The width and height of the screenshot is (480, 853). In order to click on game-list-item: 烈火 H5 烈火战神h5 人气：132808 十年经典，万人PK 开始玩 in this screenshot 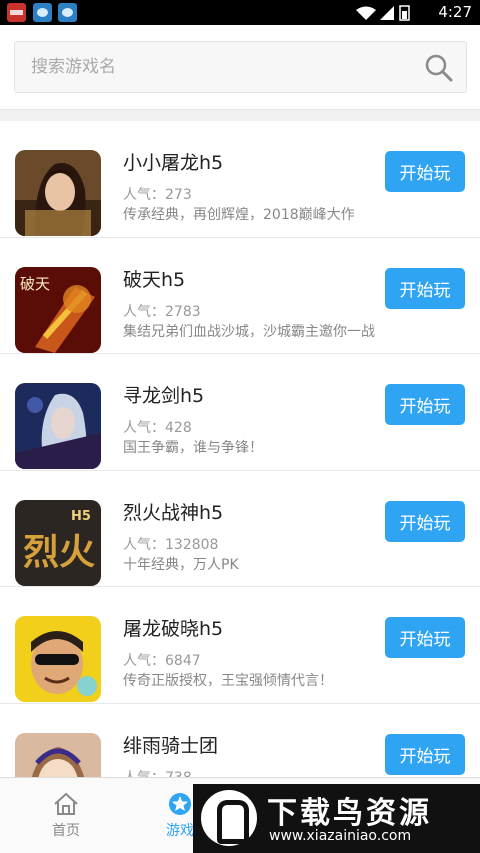, I will do `click(240, 529)`.